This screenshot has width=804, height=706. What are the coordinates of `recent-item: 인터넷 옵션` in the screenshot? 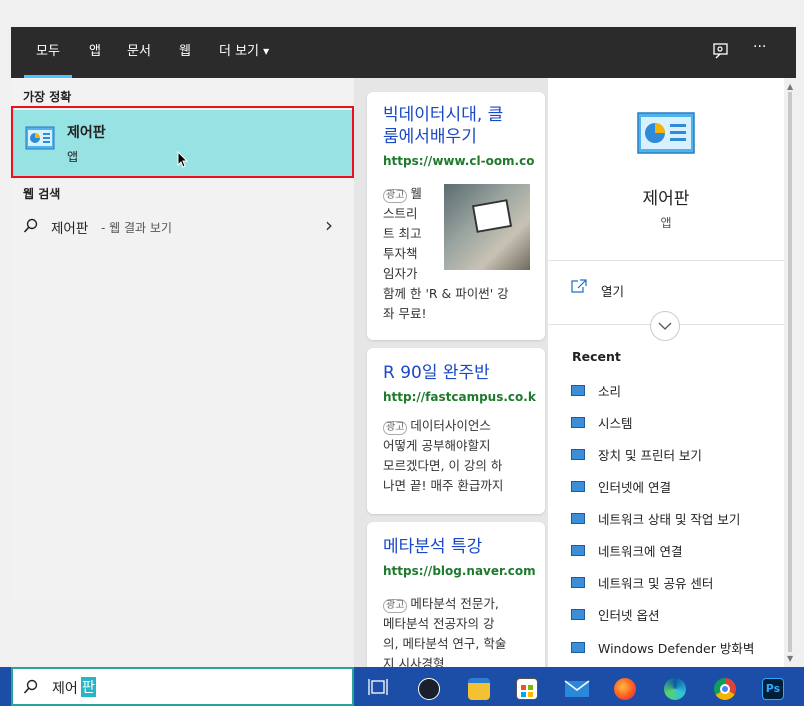 It's located at (615, 614).